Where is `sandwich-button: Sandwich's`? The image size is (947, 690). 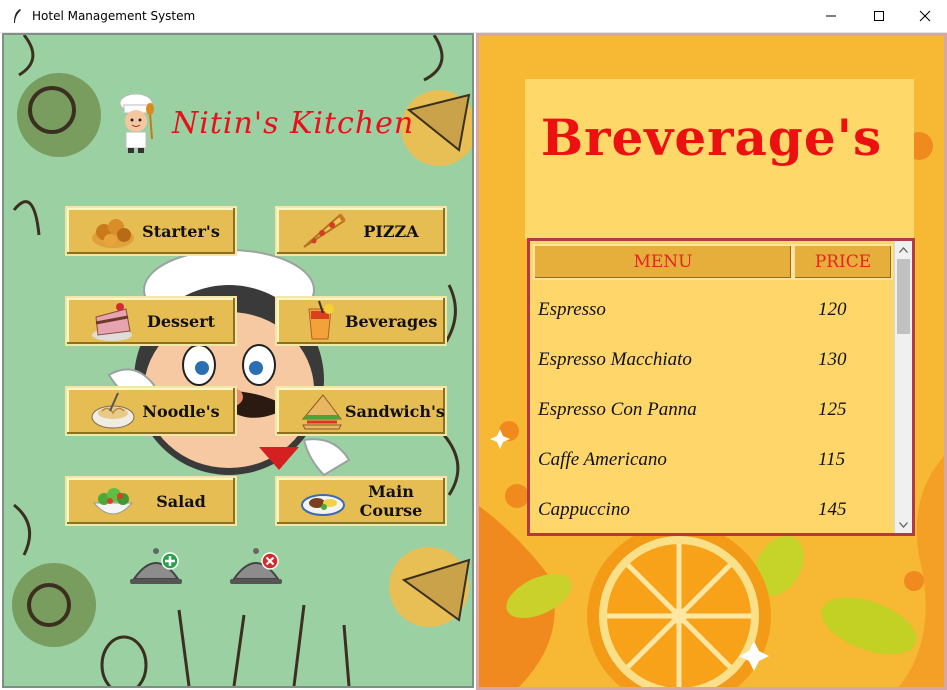
sandwich-button: Sandwich's is located at coordinates (361, 411).